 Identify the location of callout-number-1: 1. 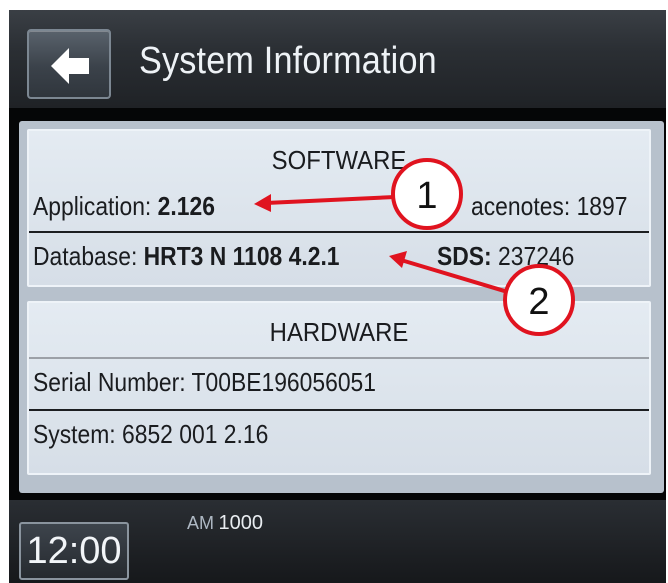
(426, 196).